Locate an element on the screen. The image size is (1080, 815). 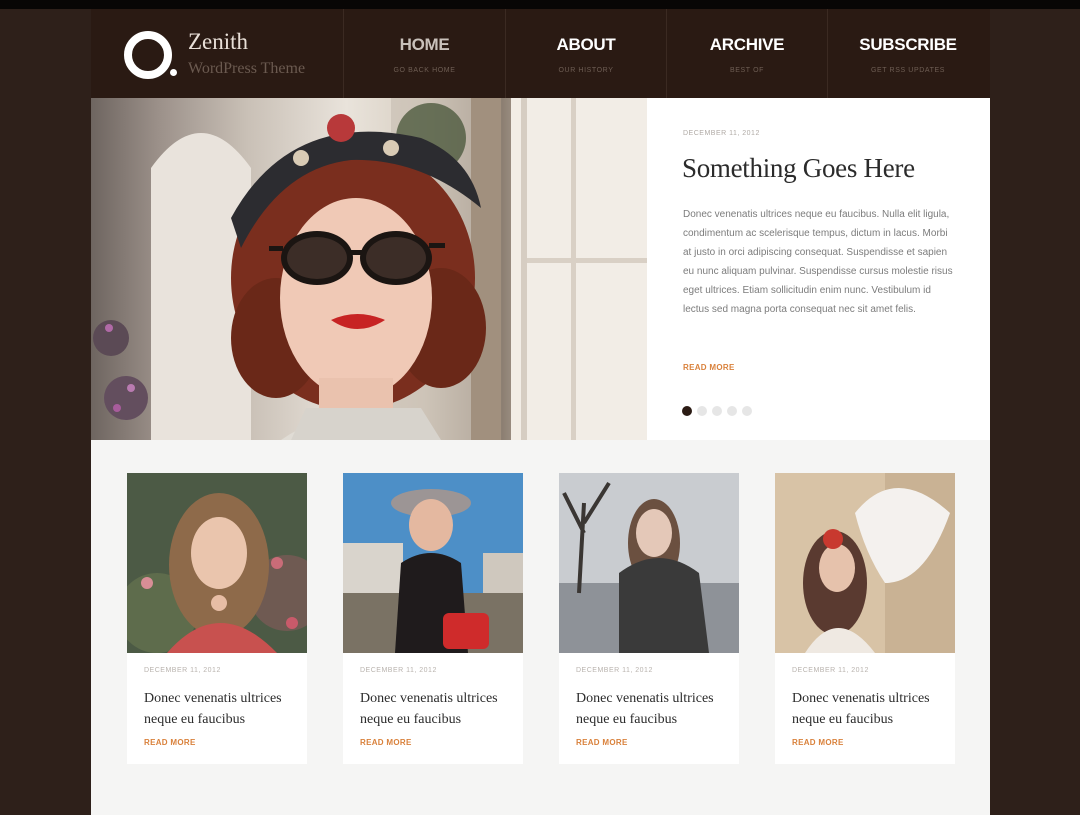
nav-item-home: HOME GO BACK HOME is located at coordinates (424, 53).